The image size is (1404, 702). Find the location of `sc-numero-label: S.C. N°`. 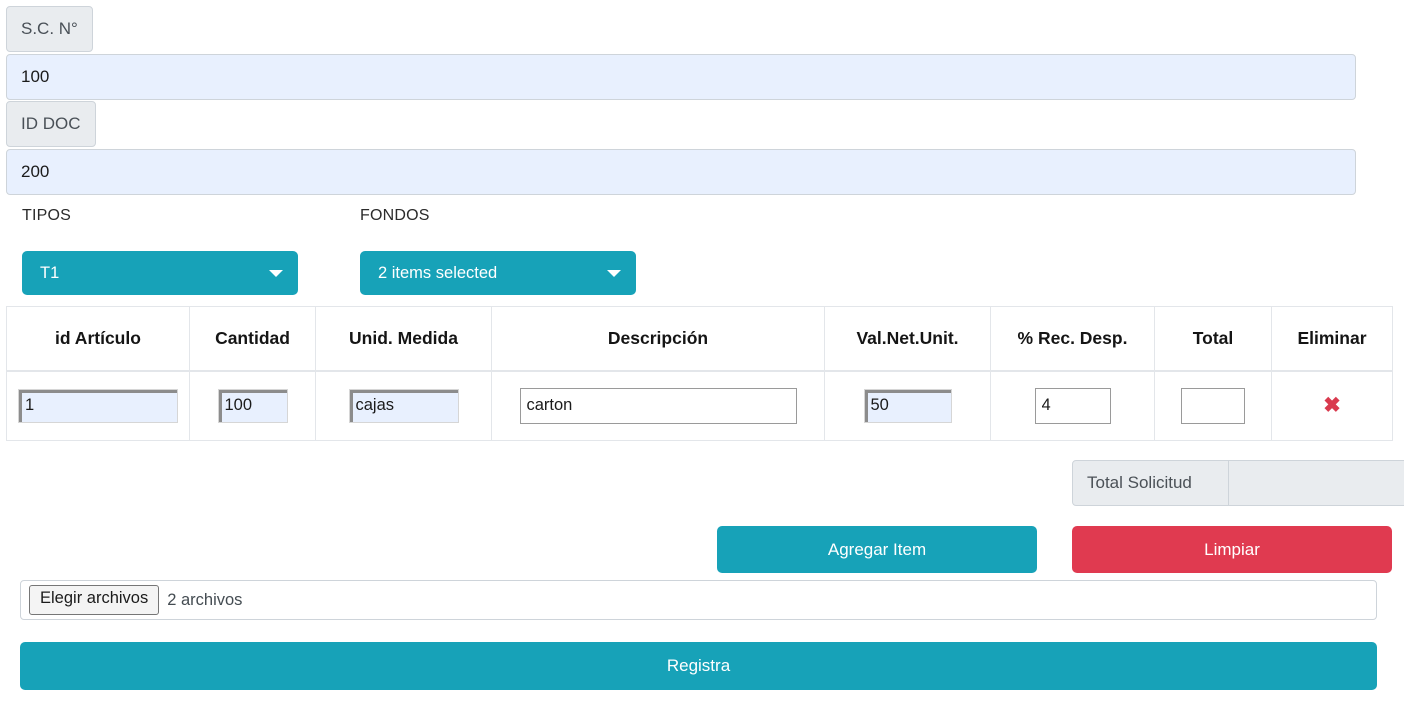

sc-numero-label: S.C. N° is located at coordinates (49, 29).